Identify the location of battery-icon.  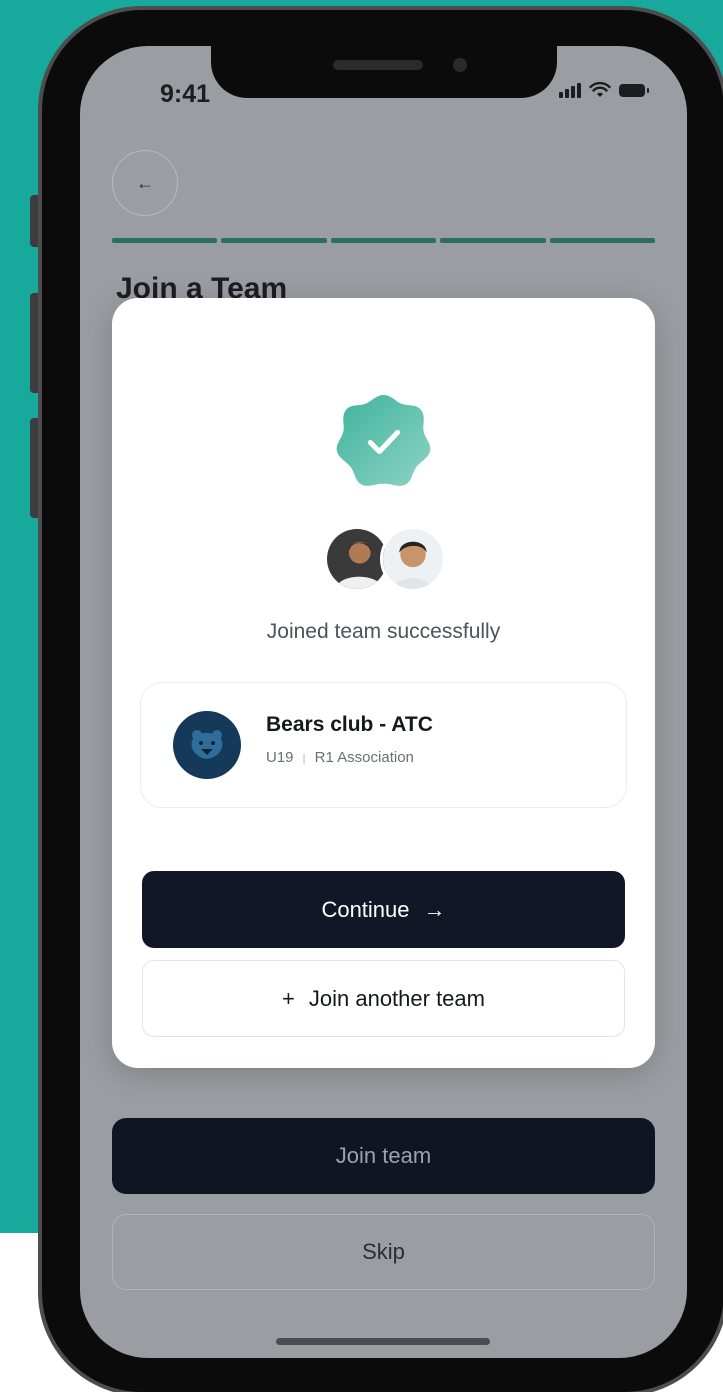
(634, 90).